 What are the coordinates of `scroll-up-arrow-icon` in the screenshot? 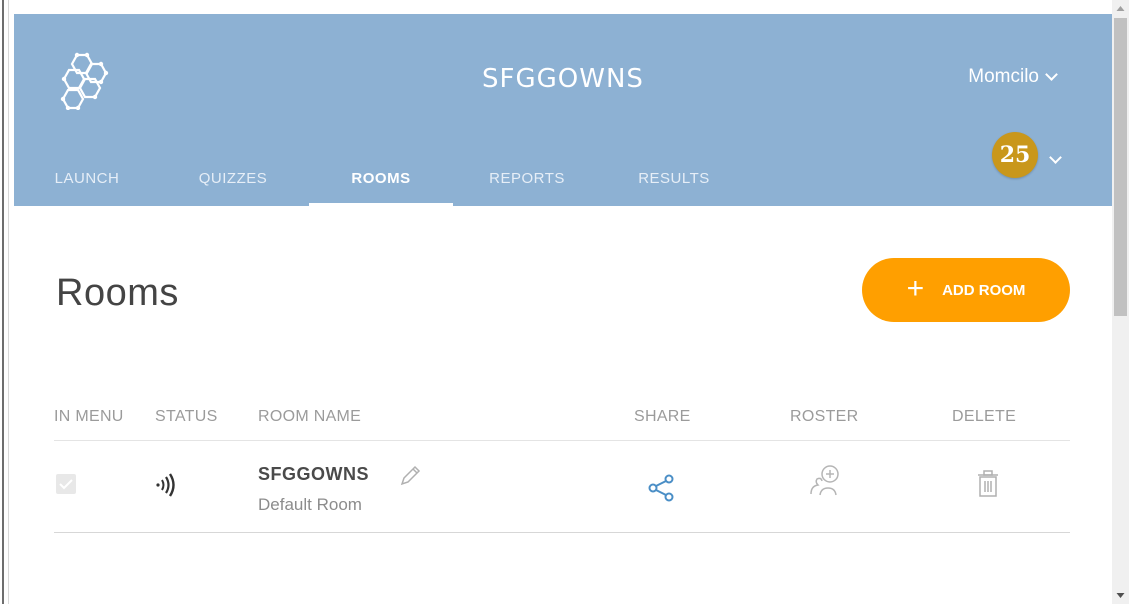 It's located at (1120, 8).